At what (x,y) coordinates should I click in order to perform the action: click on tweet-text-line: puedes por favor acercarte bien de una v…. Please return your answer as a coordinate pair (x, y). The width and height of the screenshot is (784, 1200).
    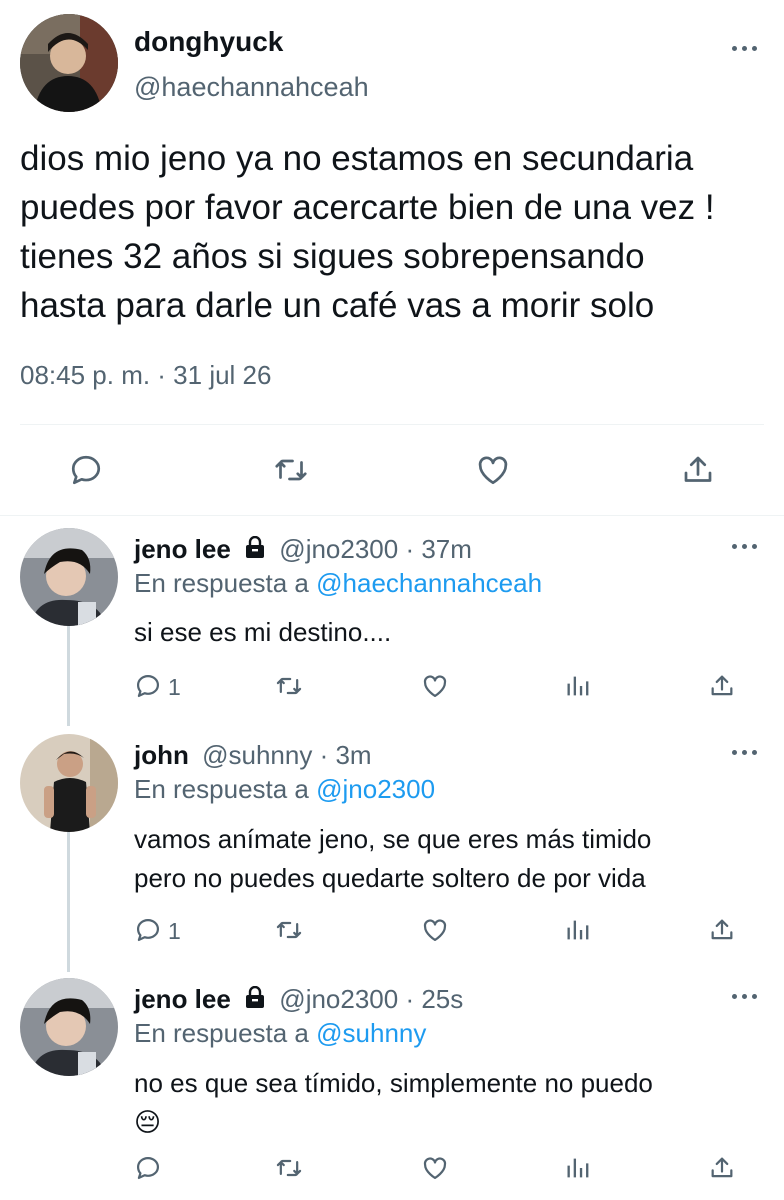
    Looking at the image, I should click on (367, 207).